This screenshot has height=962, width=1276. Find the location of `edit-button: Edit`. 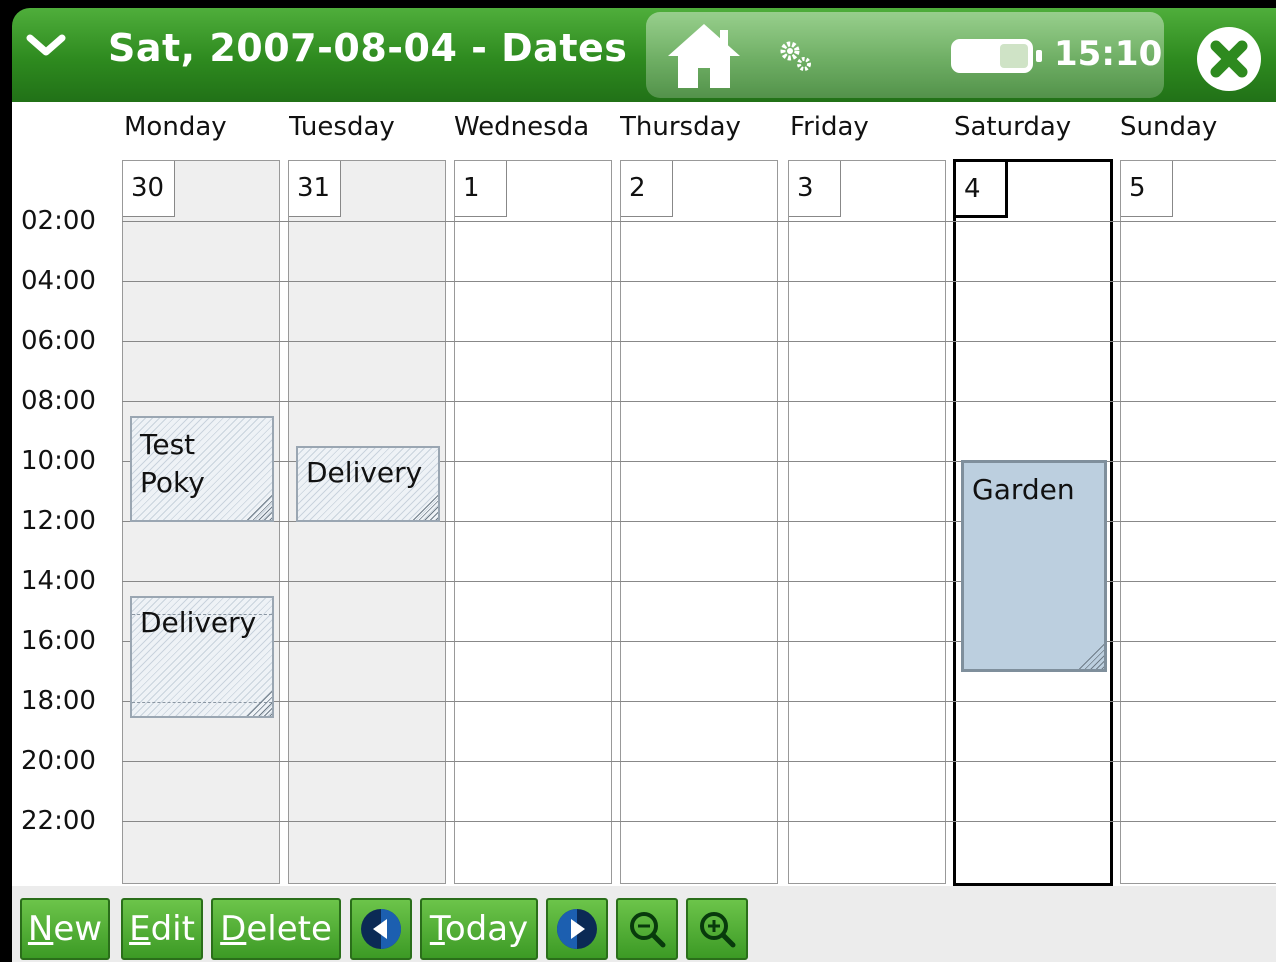

edit-button: Edit is located at coordinates (162, 929).